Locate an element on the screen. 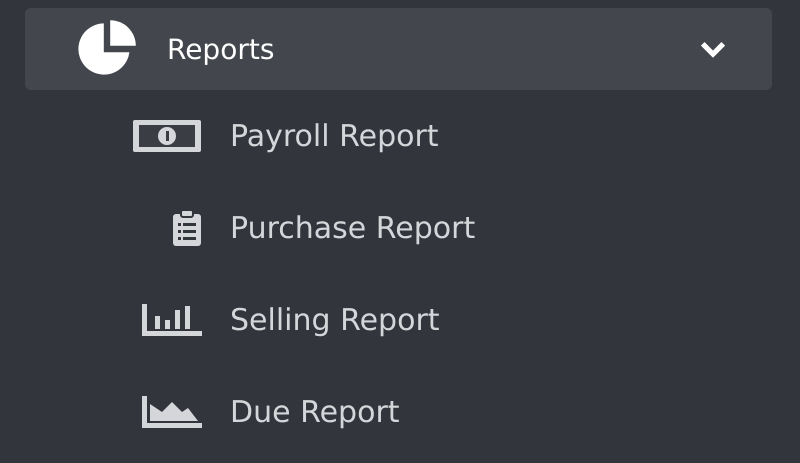 This screenshot has width=800, height=463. area-chart-icon is located at coordinates (172, 412).